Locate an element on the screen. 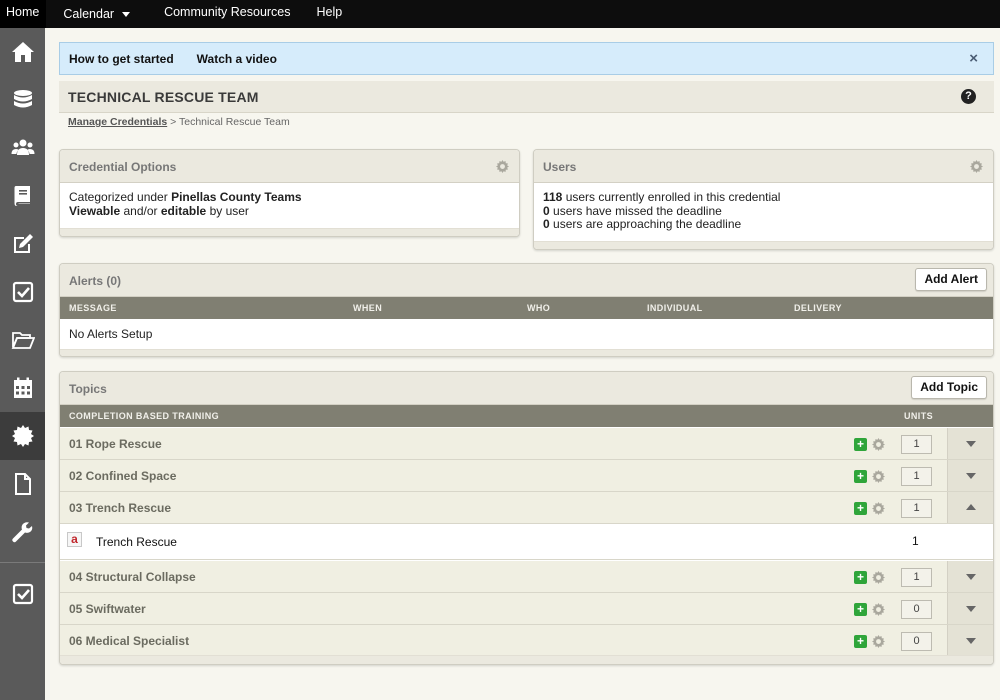 This screenshot has height=700, width=1000. sidebar-item-tools is located at coordinates (22, 532).